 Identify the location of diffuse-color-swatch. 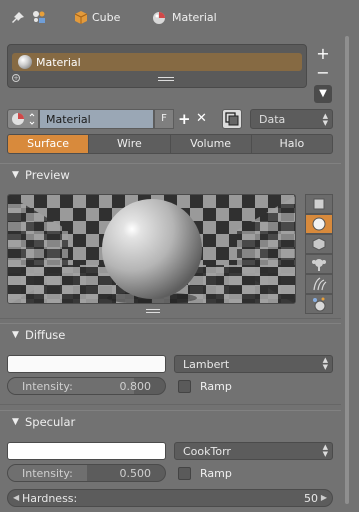
(86, 364).